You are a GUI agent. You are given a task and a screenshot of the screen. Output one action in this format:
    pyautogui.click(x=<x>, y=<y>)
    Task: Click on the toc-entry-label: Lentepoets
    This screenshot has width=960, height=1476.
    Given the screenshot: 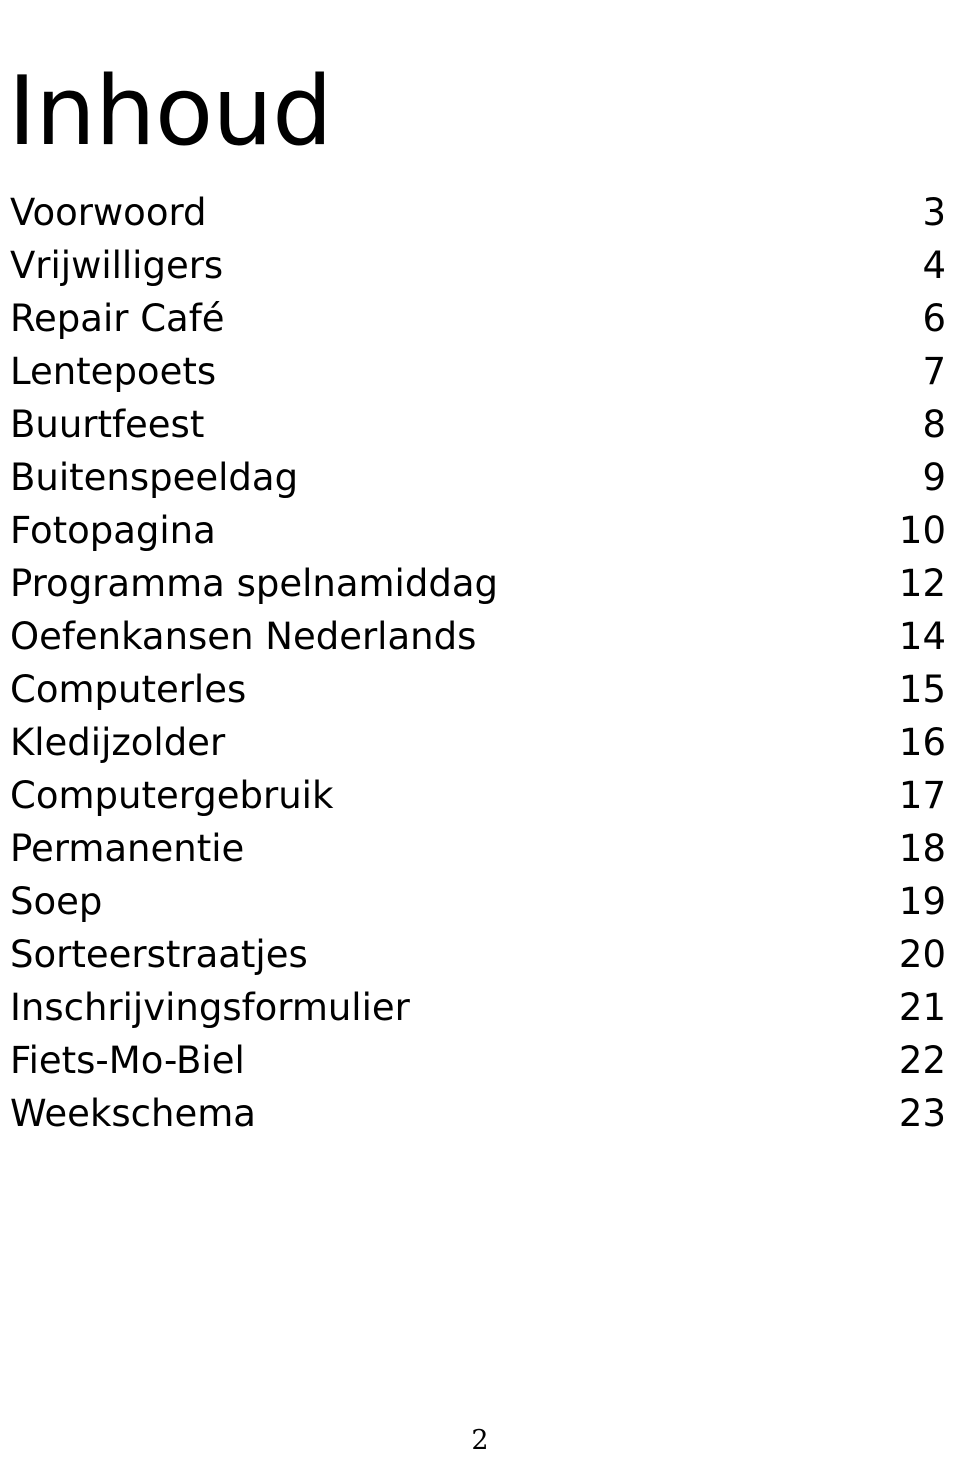 What is the action you would take?
    pyautogui.click(x=113, y=371)
    